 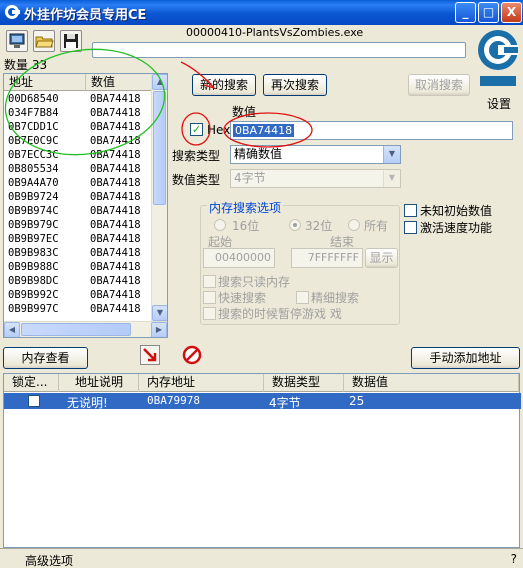 I want to click on found-address: 0B7CDD1C, so click(x=33, y=127).